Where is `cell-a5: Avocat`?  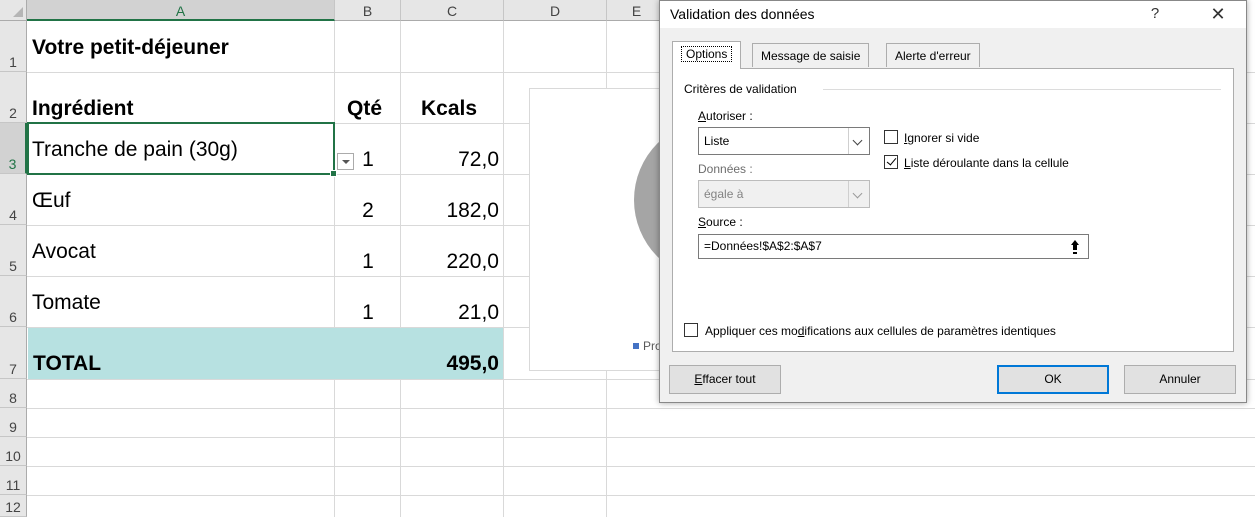
cell-a5: Avocat is located at coordinates (64, 252).